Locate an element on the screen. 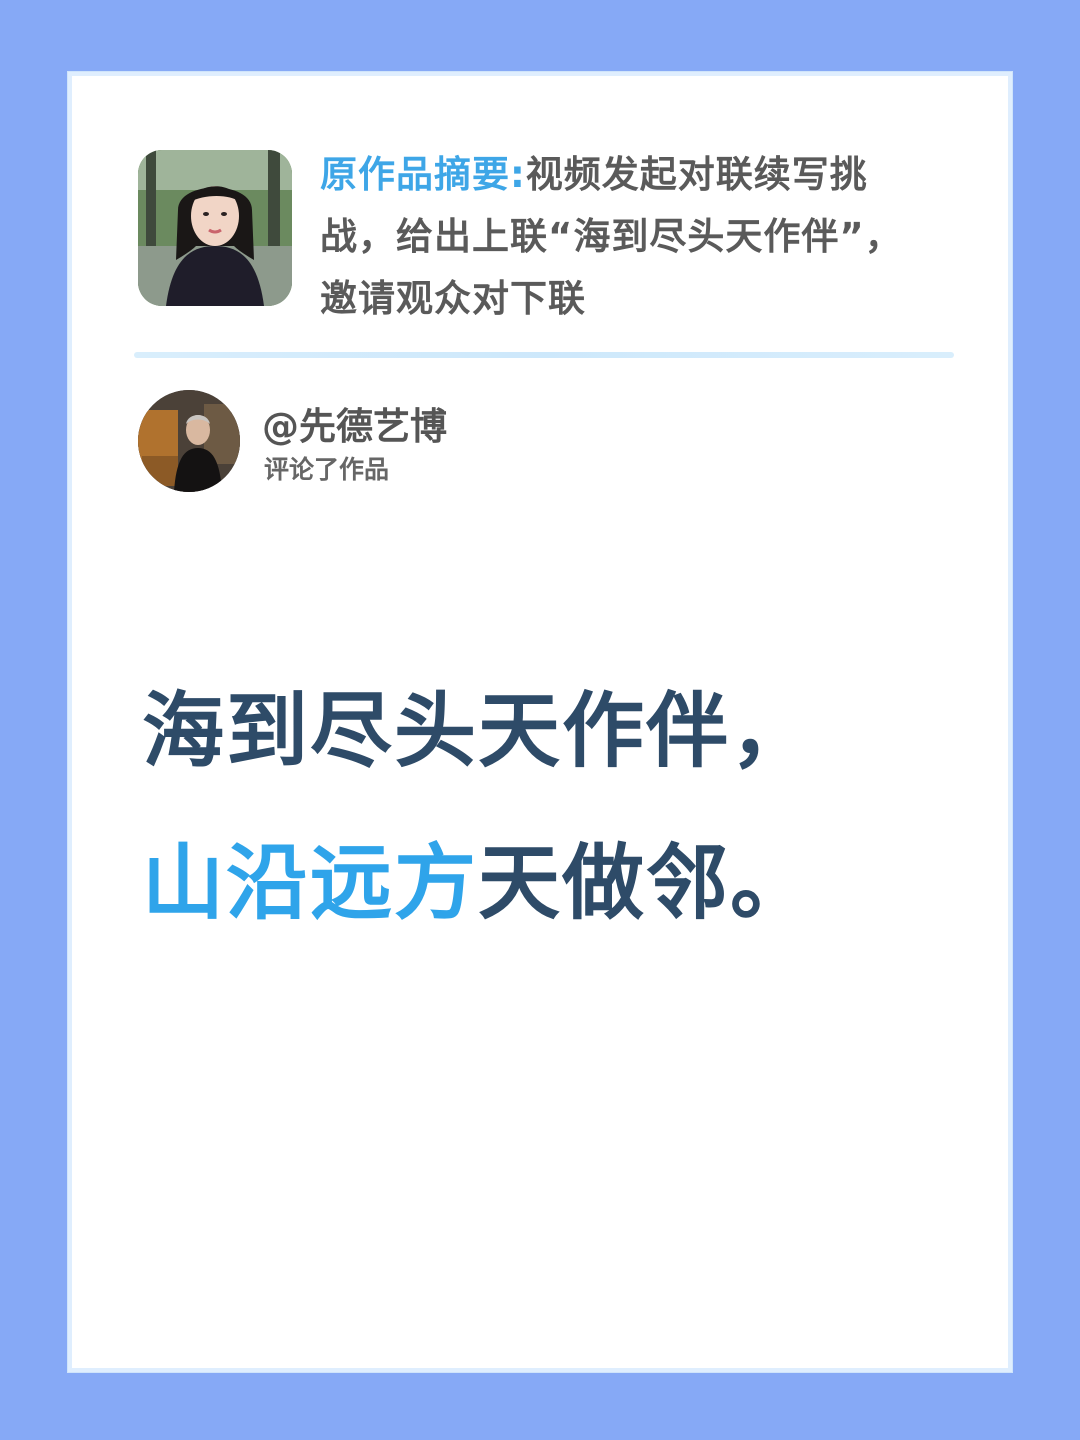 The width and height of the screenshot is (1080, 1440). couplet-line-1: 海到尽头天作伴， is located at coordinates (478, 731).